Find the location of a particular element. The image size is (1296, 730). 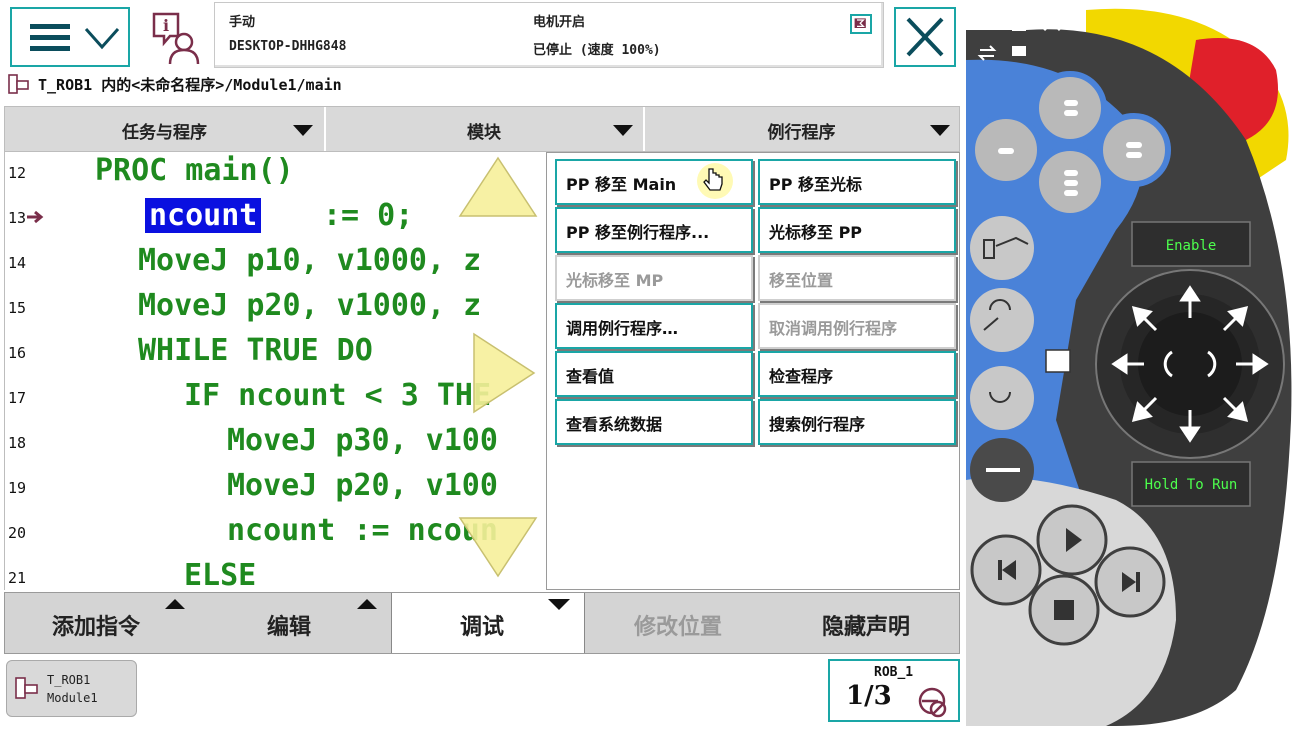

line-number: 13 is located at coordinates (17, 218).